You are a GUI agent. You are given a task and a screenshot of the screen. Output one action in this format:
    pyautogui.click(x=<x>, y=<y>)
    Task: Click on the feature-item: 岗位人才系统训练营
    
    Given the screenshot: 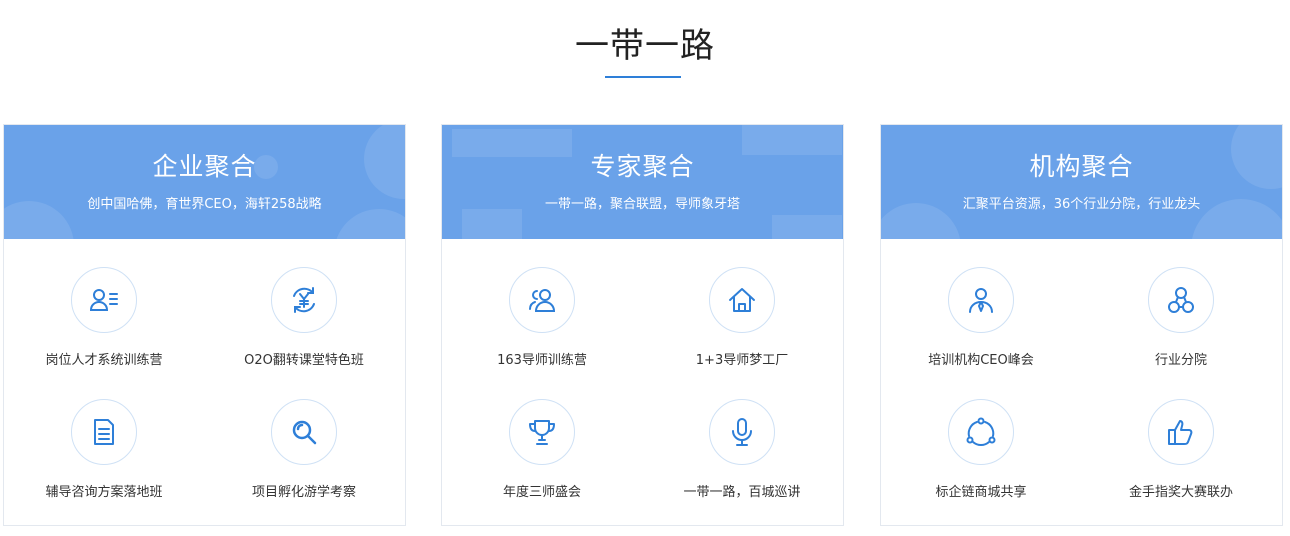 What is the action you would take?
    pyautogui.click(x=104, y=317)
    